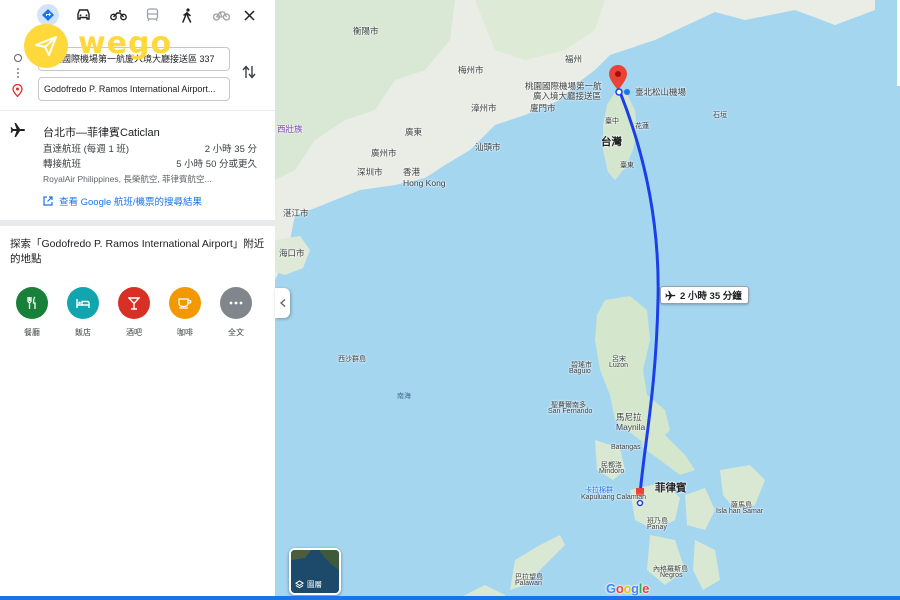 The width and height of the screenshot is (900, 600). I want to click on nearby-categories: 餐廳 飯店 酒吧 咖啡 全文, so click(139, 315).